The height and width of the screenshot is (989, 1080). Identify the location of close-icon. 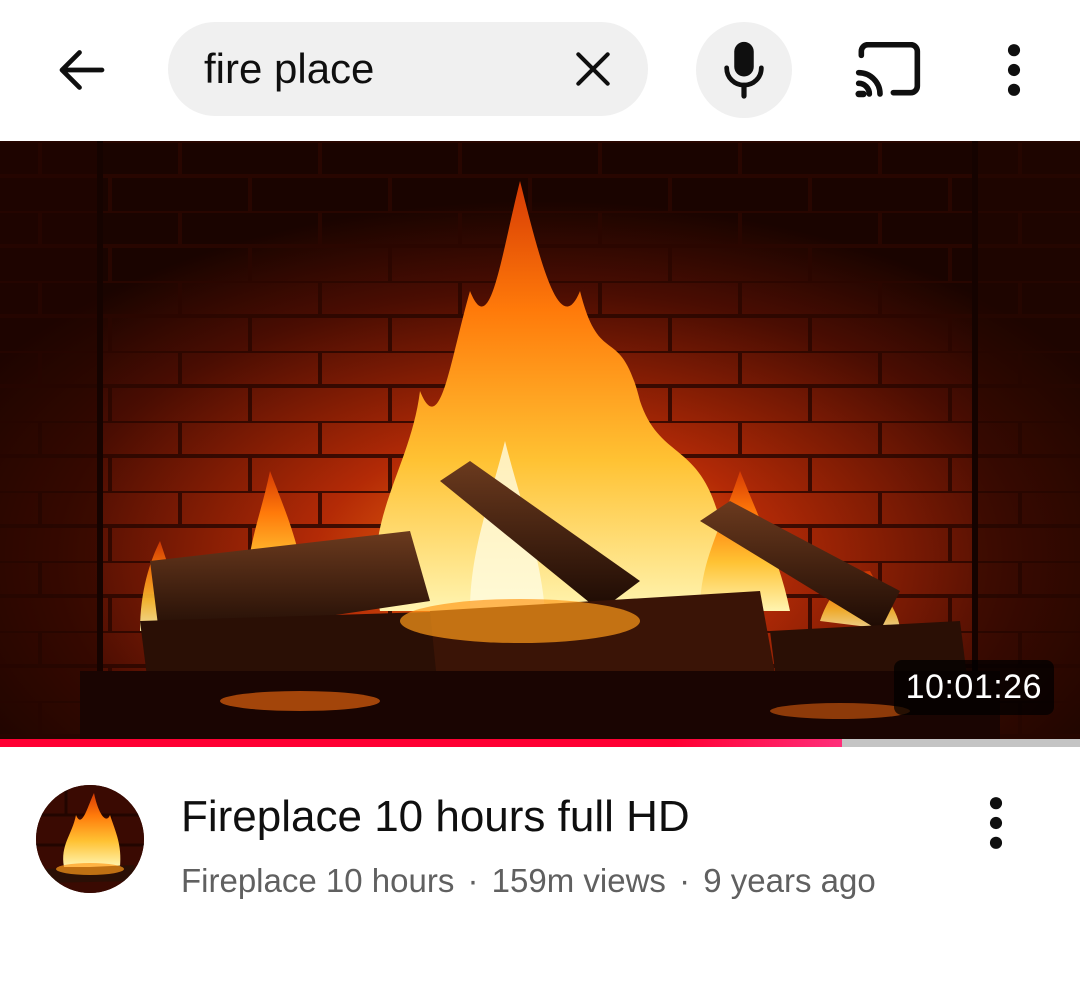
(593, 69).